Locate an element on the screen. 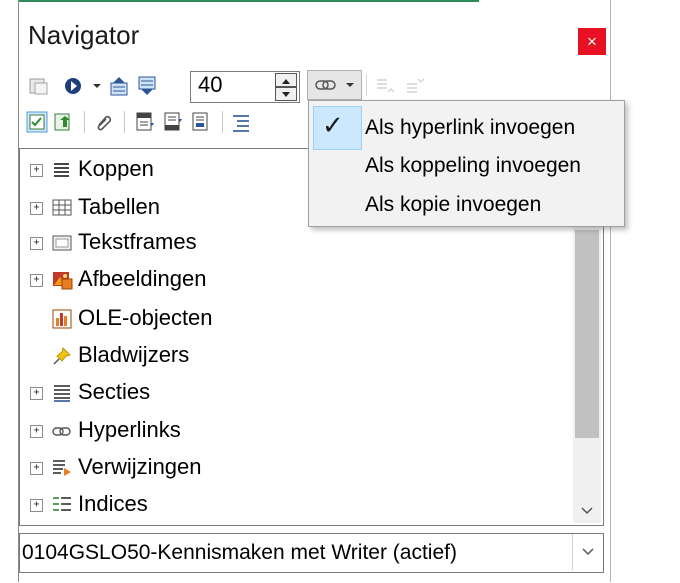 Image resolution: width=680 pixels, height=583 pixels. spin-down-button is located at coordinates (286, 94).